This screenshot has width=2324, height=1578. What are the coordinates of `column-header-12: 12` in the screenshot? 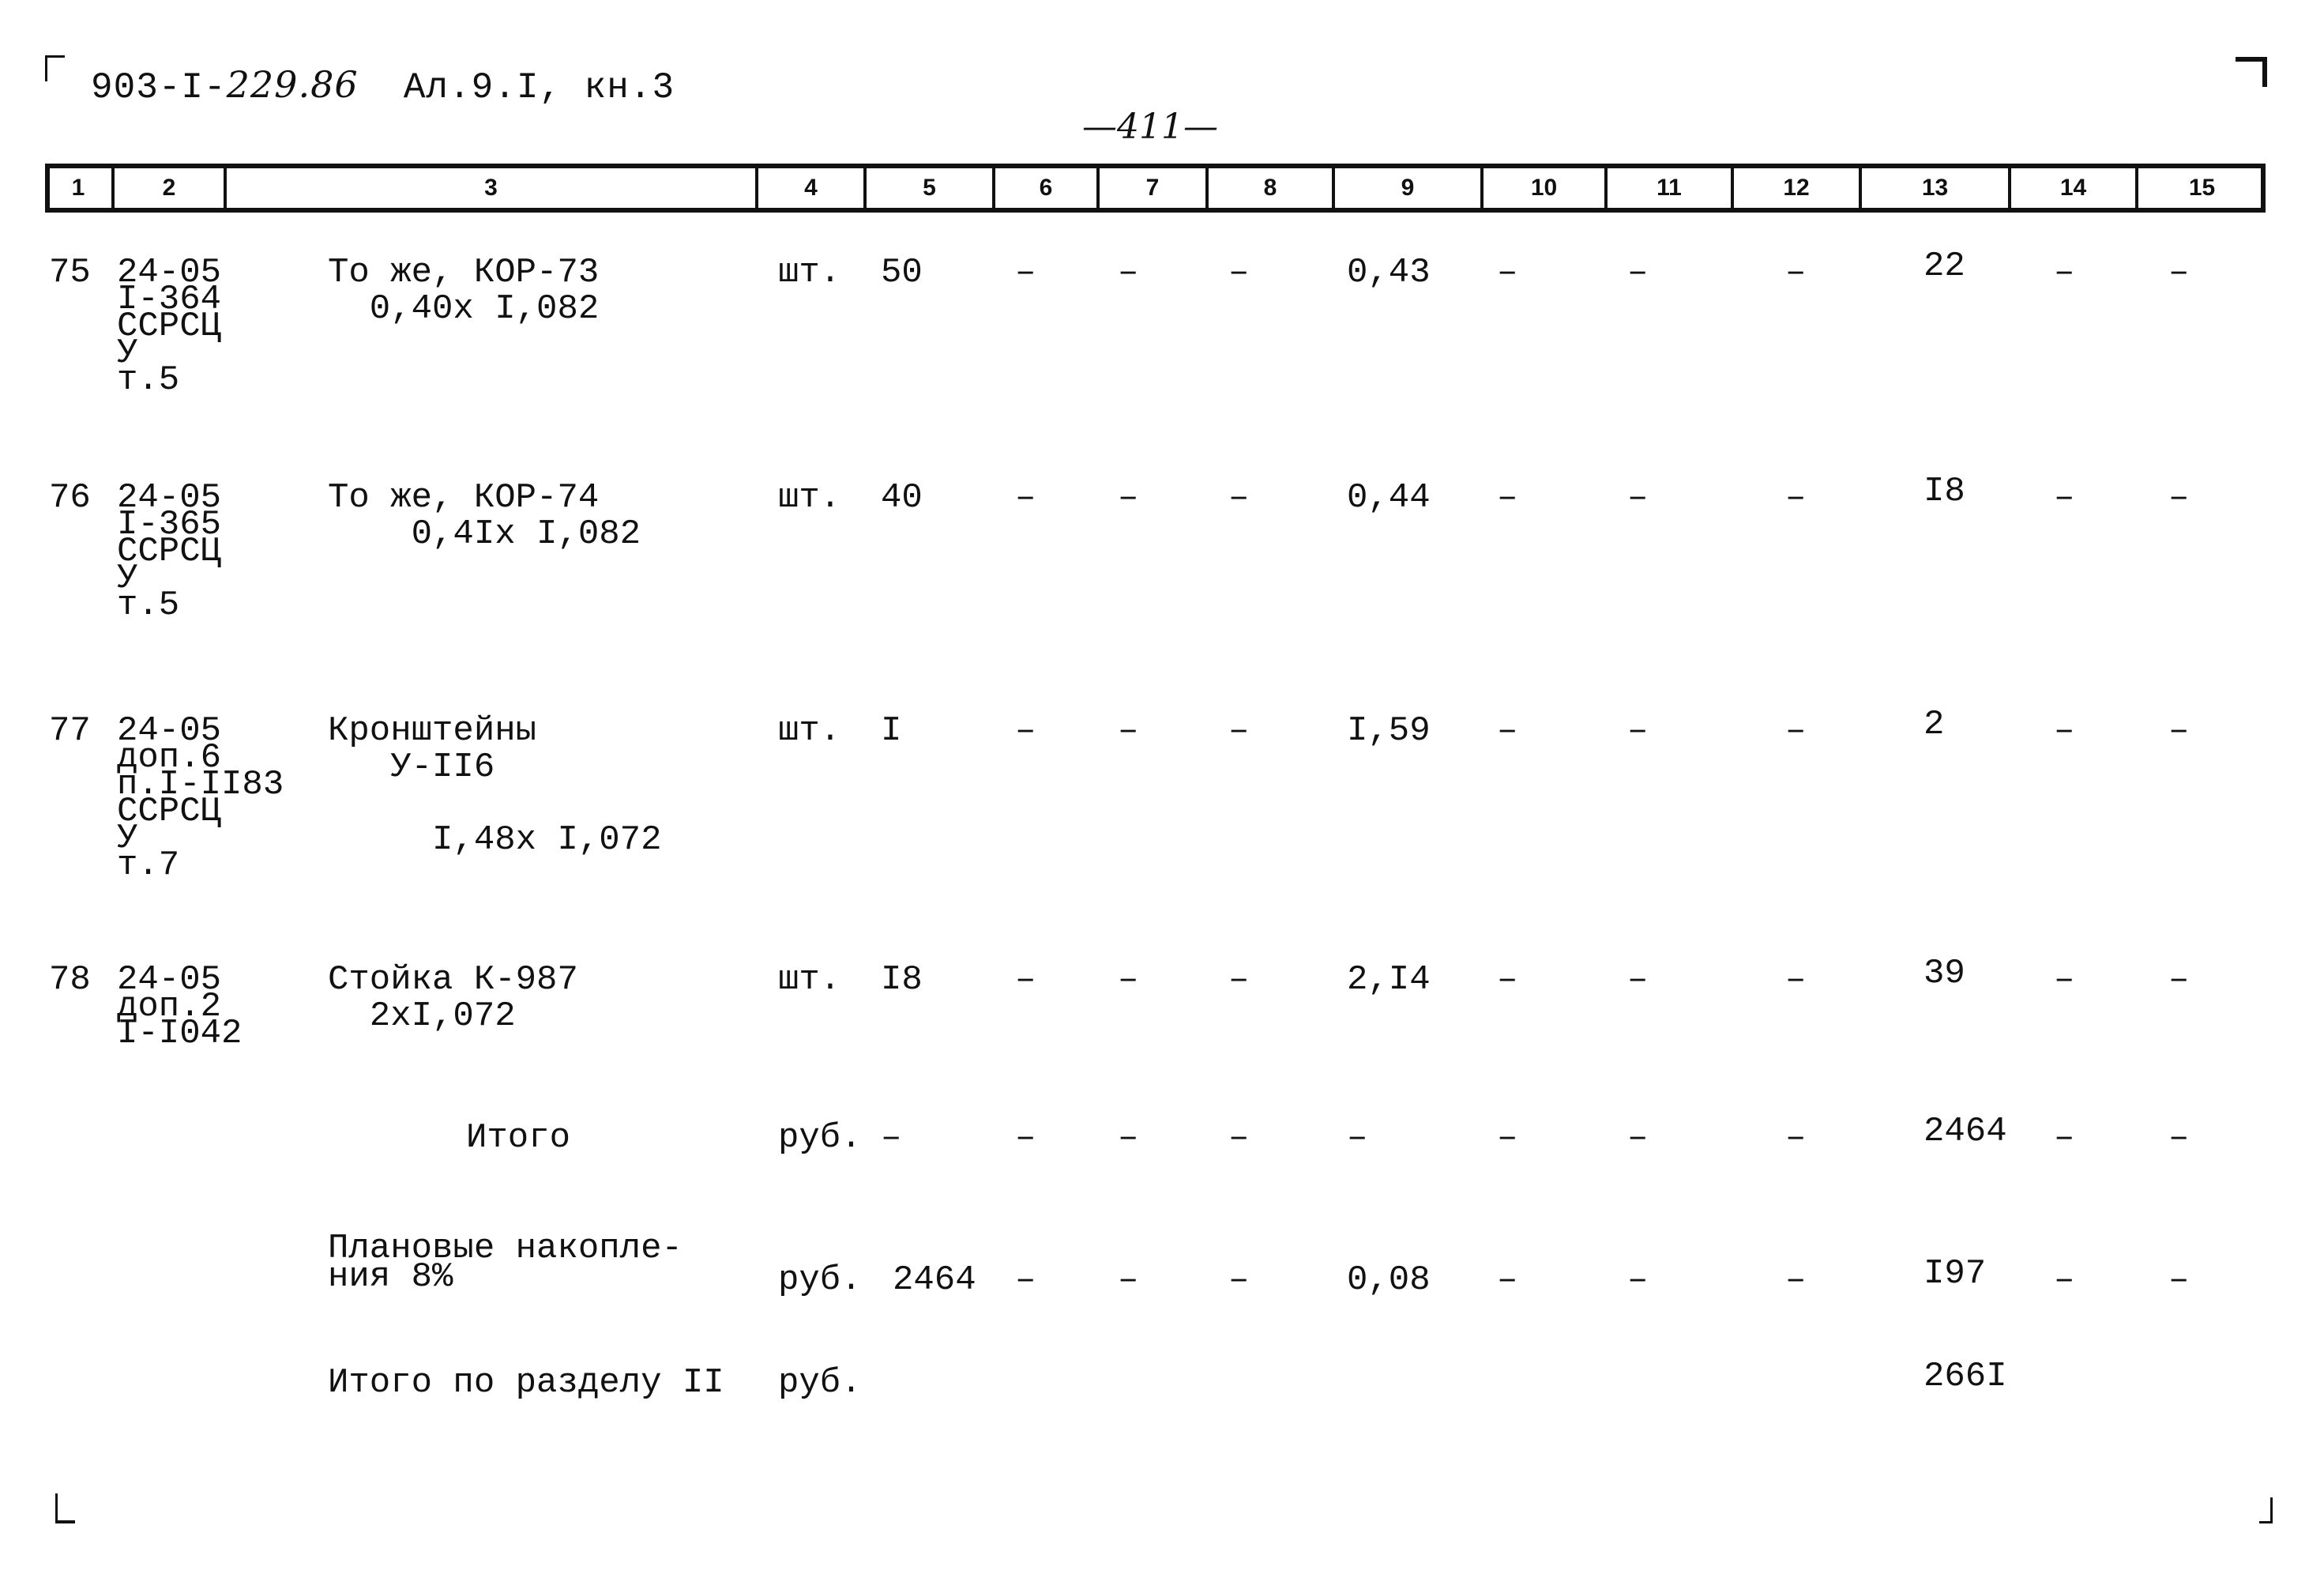 It's located at (1798, 188).